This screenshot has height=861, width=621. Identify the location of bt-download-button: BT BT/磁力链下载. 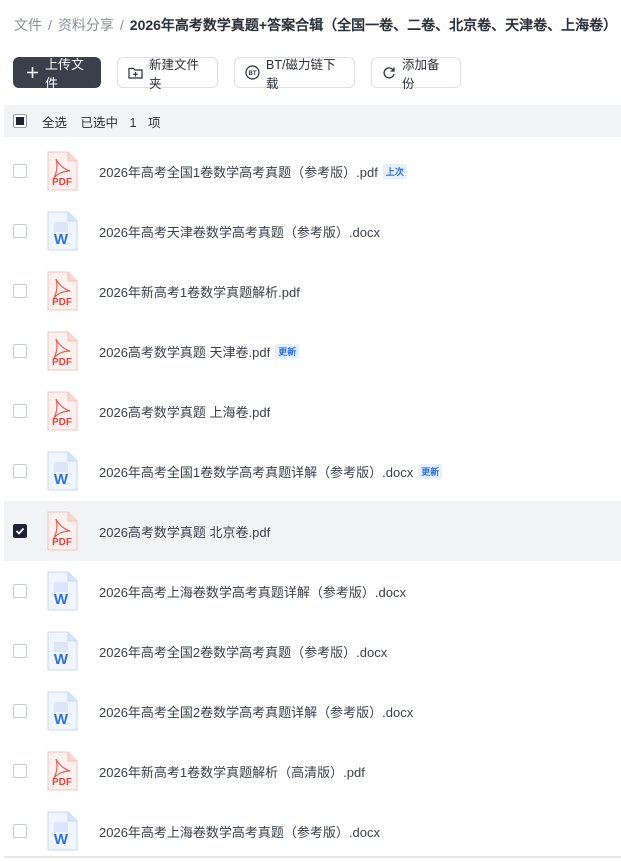
(294, 74).